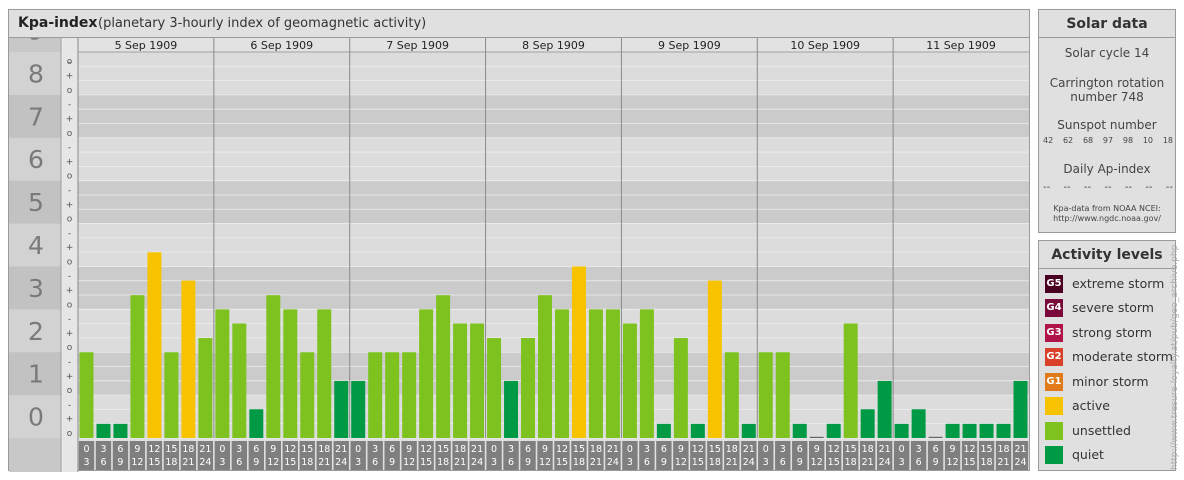 The width and height of the screenshot is (1184, 480). I want to click on y-tick-label: 8, so click(36, 73).